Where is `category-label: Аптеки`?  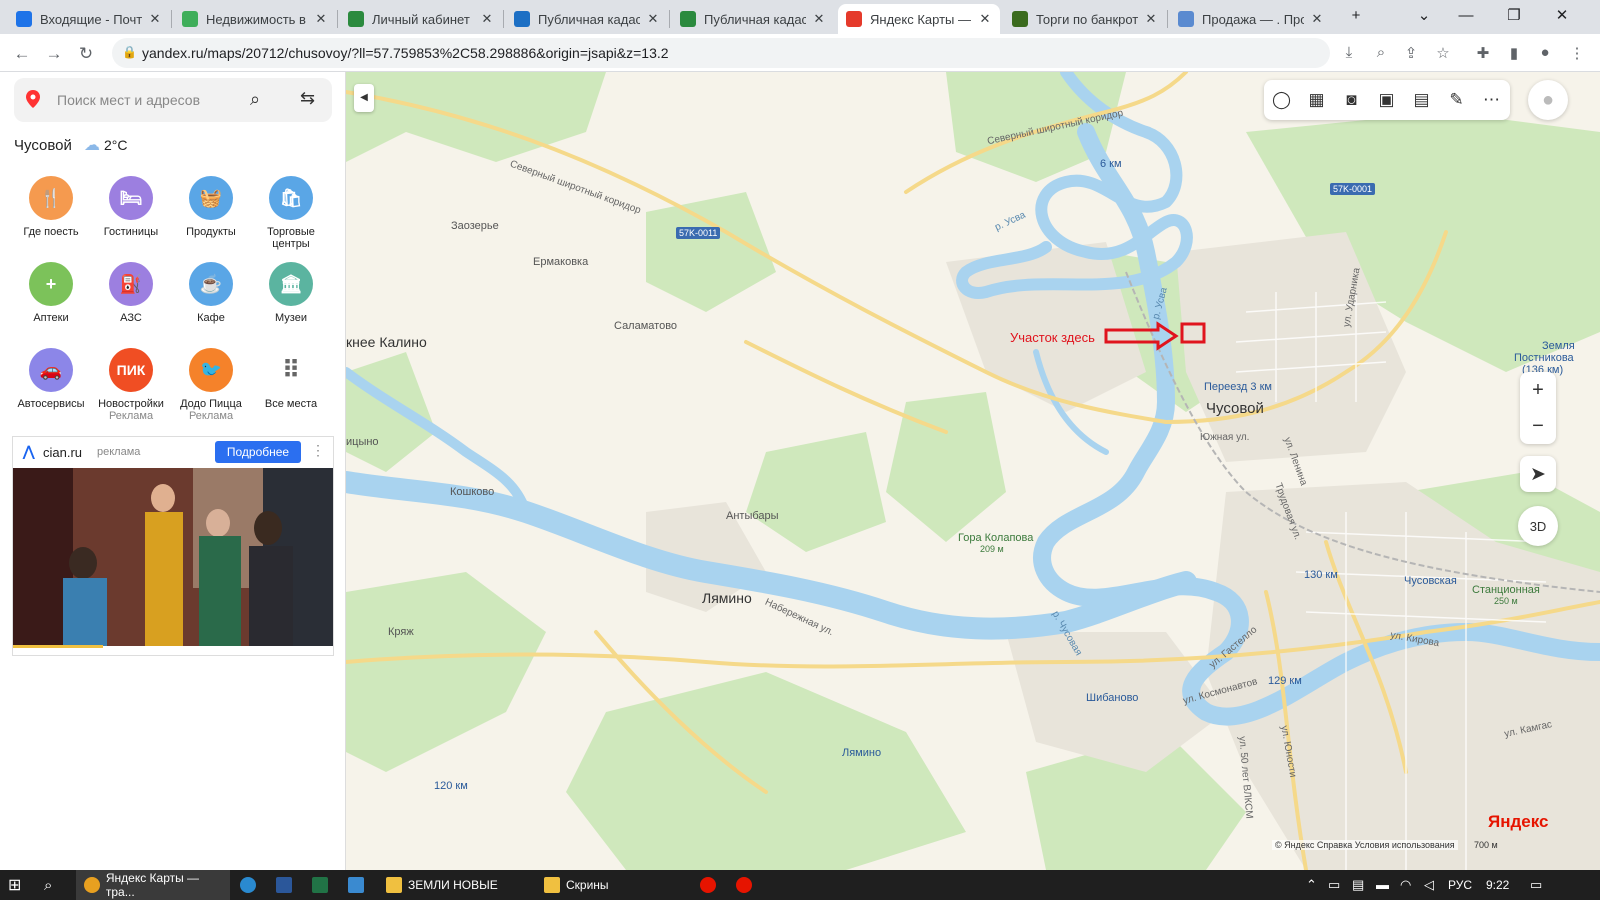 category-label: Аптеки is located at coordinates (51, 318).